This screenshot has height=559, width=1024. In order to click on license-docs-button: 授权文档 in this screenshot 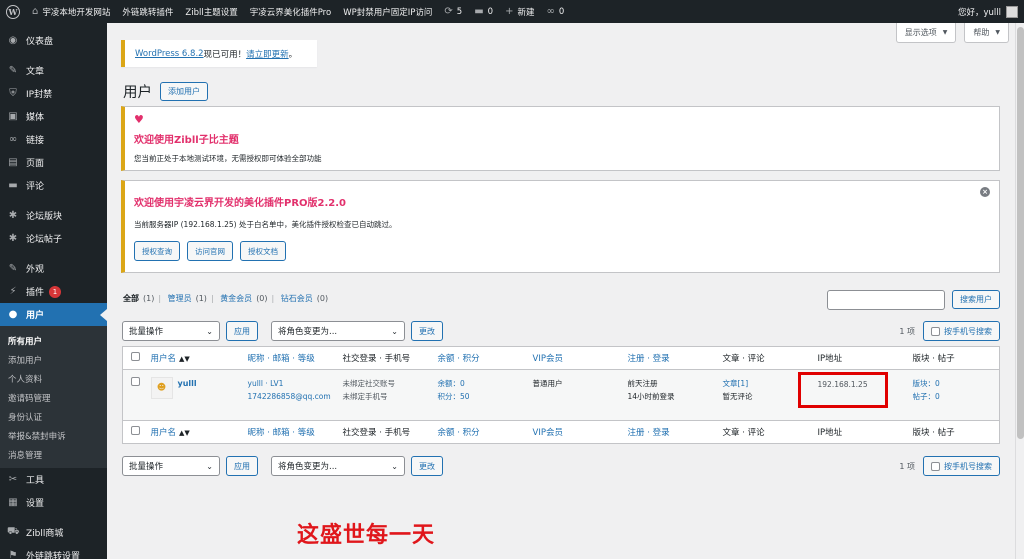, I will do `click(263, 251)`.